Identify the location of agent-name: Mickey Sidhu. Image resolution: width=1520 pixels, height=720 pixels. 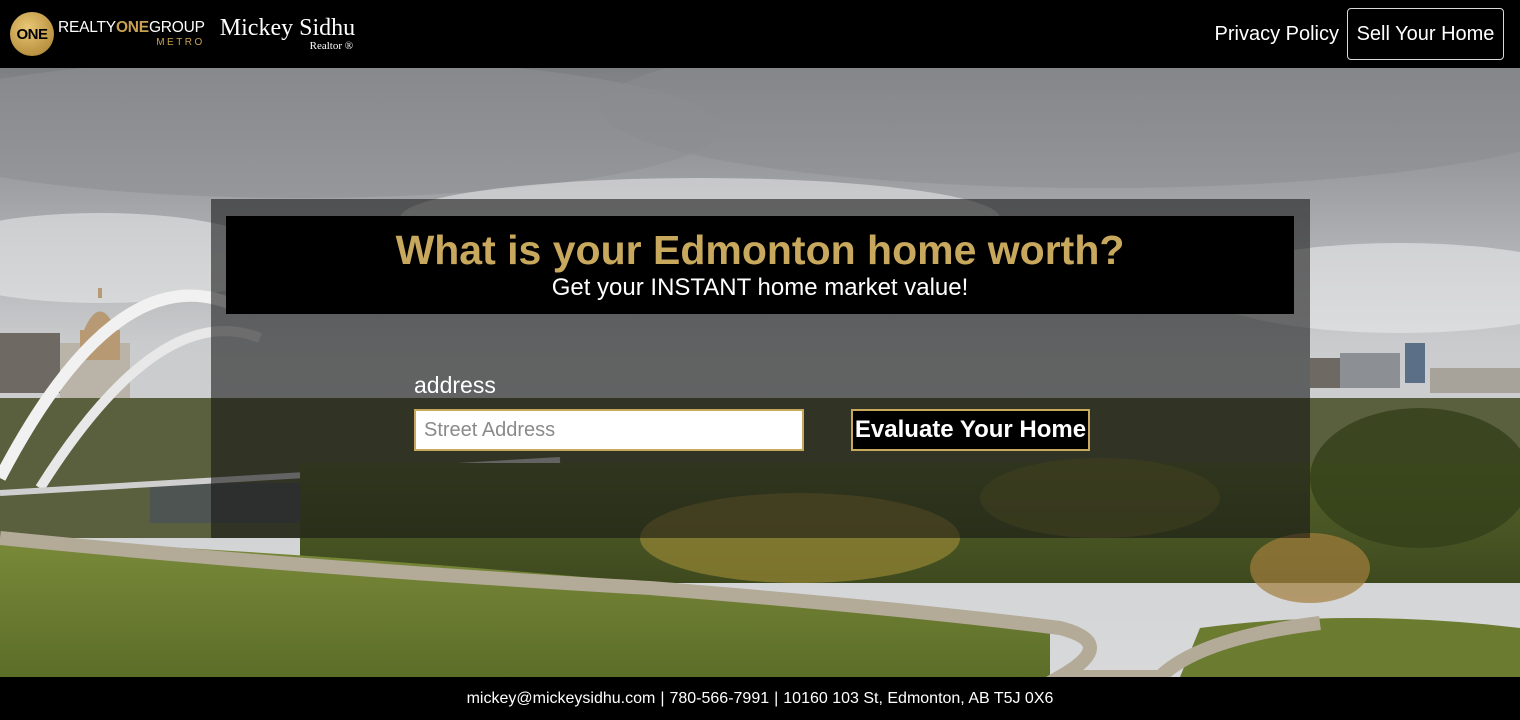
(287, 28).